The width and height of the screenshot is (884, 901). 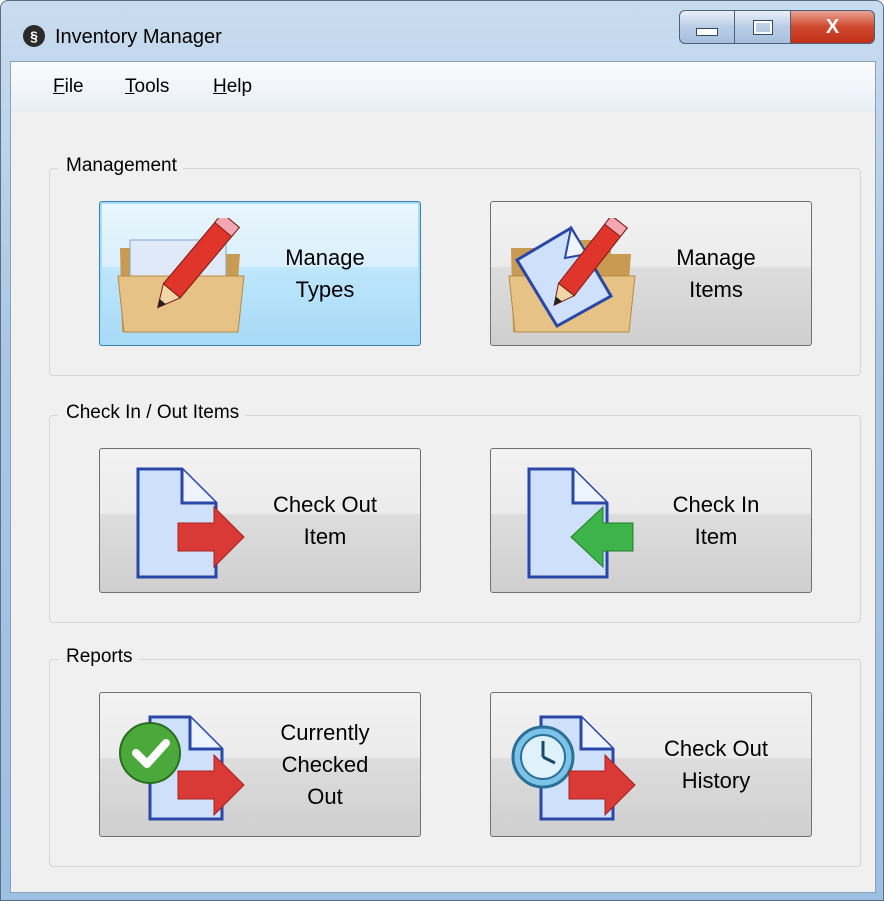 I want to click on manage-items-label: Manage Items, so click(x=716, y=273).